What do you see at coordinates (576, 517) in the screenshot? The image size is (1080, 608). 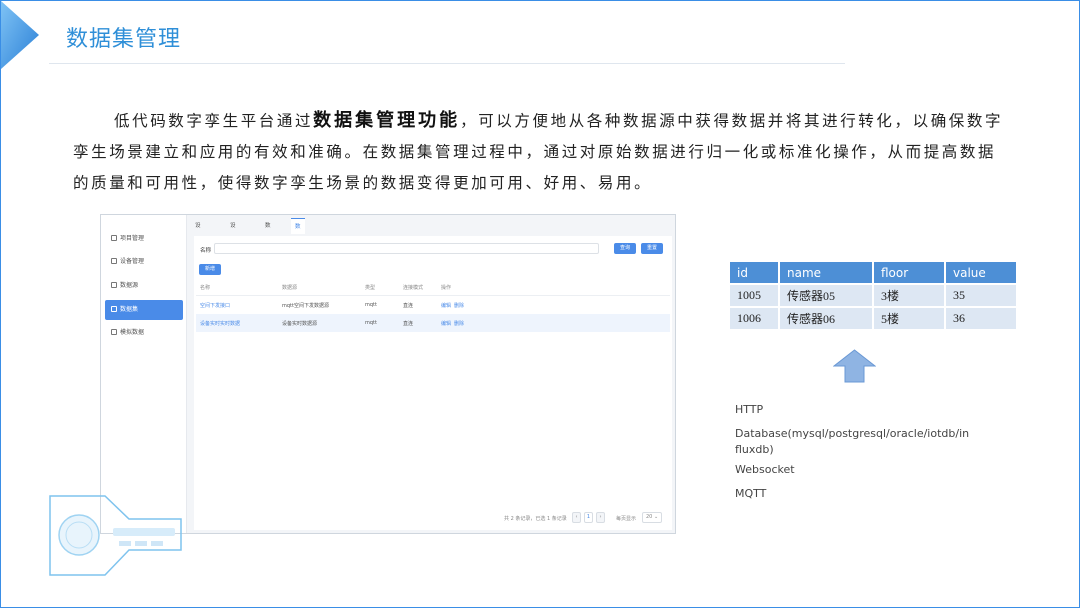 I see `prev-page-button: ‹` at bounding box center [576, 517].